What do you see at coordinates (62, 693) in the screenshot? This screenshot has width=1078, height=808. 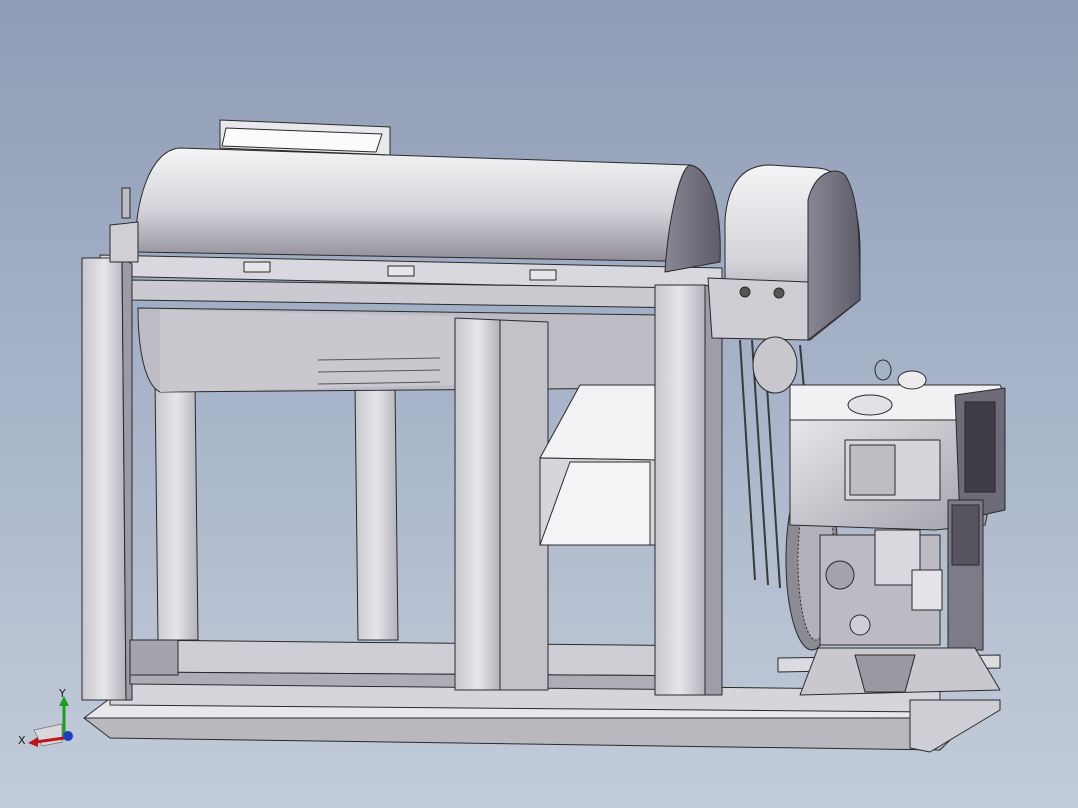 I see `y-axis-label: Y` at bounding box center [62, 693].